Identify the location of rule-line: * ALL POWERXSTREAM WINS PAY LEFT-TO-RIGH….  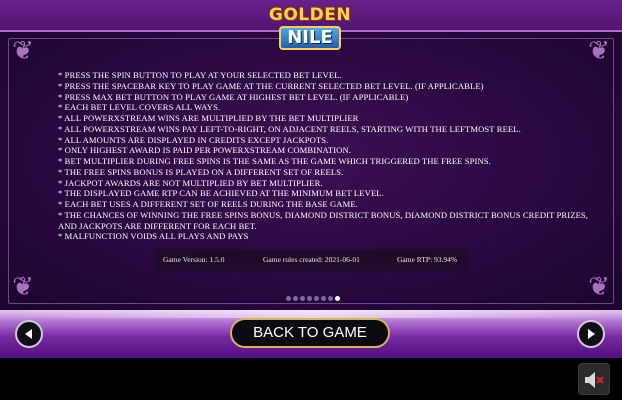
(289, 128).